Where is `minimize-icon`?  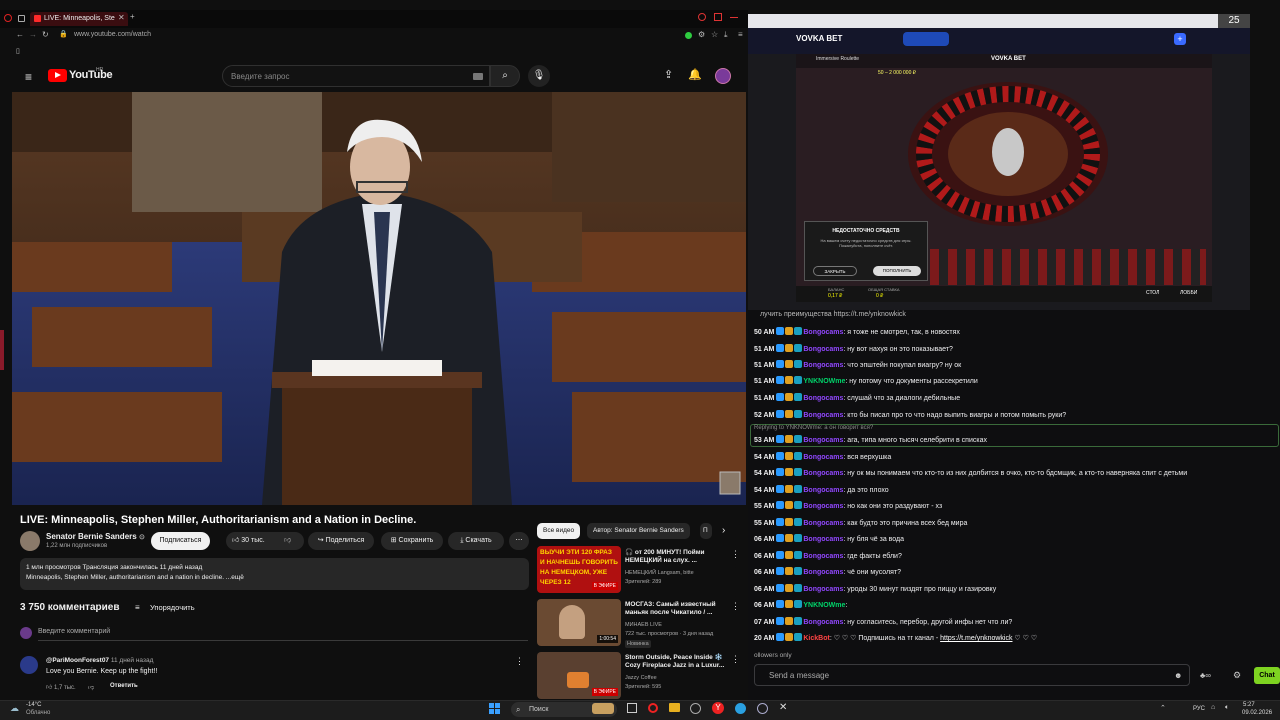
minimize-icon is located at coordinates (734, 17).